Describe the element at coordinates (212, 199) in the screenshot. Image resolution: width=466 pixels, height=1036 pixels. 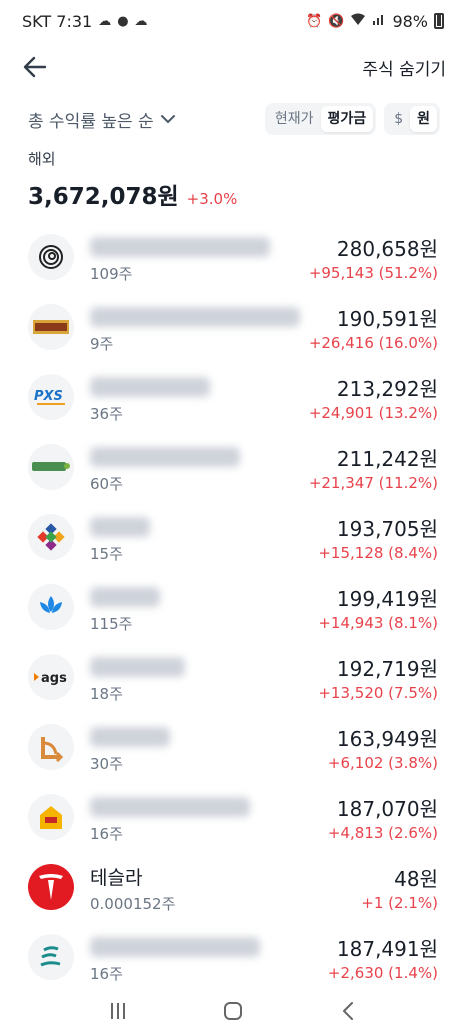
I see `total-change: +3.0%` at that location.